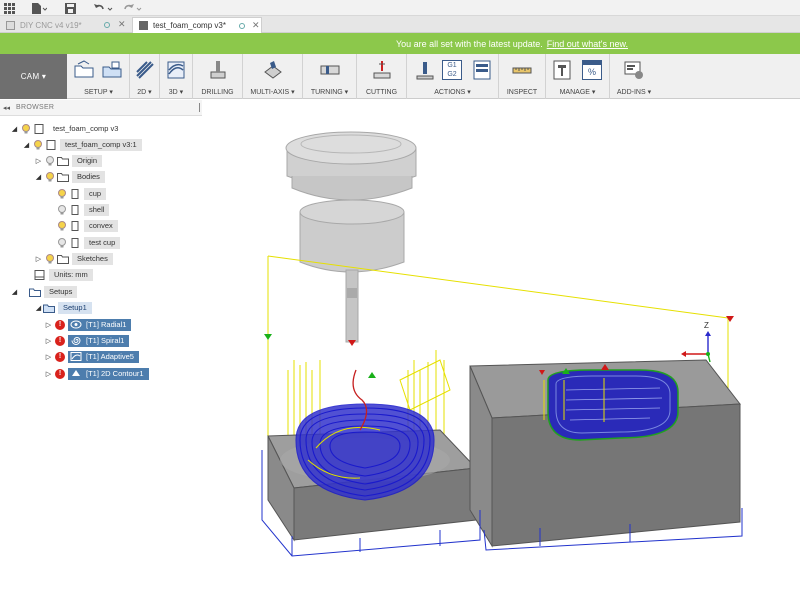 Image resolution: width=800 pixels, height=606 pixels. What do you see at coordinates (133, 8) in the screenshot?
I see `redo-icon` at bounding box center [133, 8].